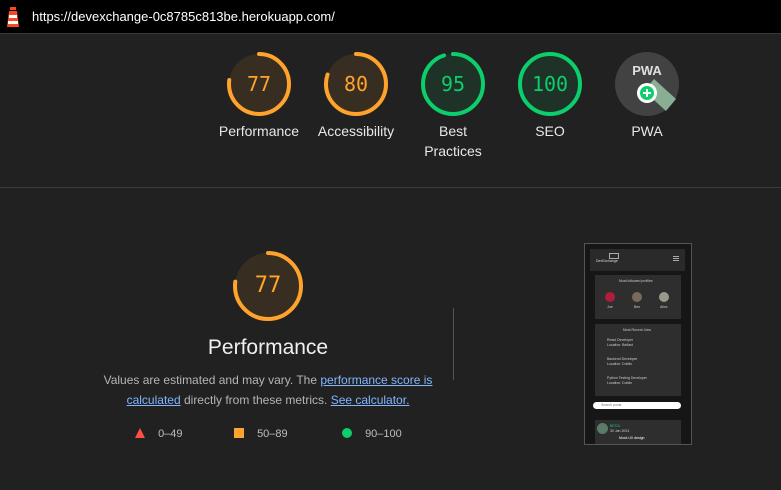  What do you see at coordinates (637, 405) in the screenshot?
I see `thumb-search-input: Search posts` at bounding box center [637, 405].